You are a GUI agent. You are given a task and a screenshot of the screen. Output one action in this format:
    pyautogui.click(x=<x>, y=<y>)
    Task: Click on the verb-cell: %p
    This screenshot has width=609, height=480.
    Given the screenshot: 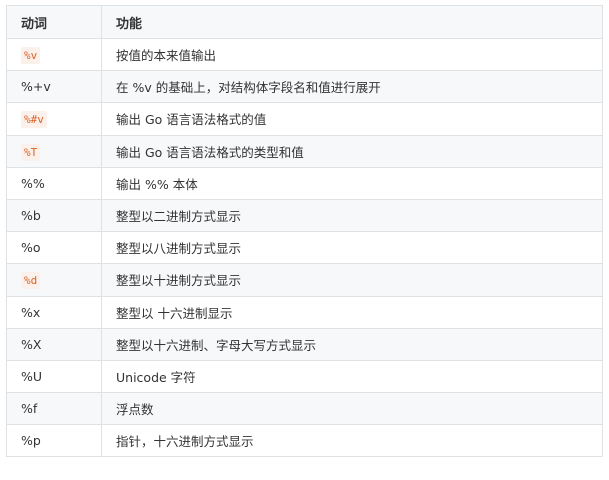 What is the action you would take?
    pyautogui.click(x=31, y=441)
    